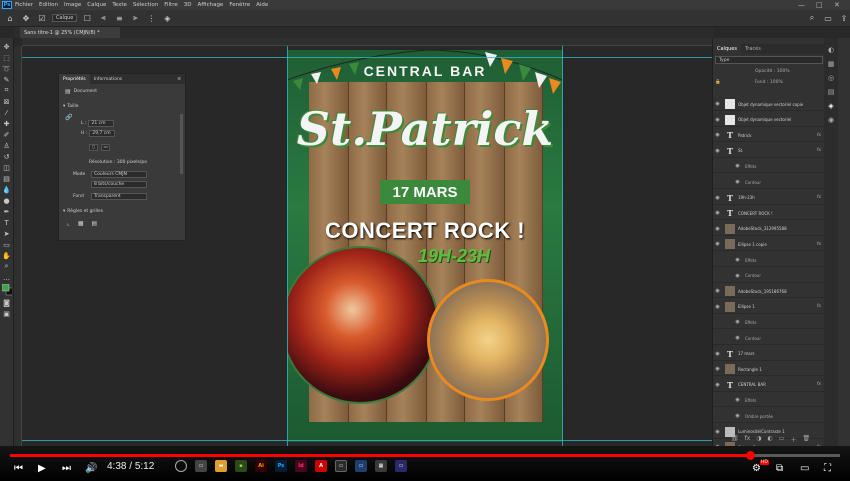 The image size is (850, 481). What do you see at coordinates (18, 468) in the screenshot?
I see `previous-icon: ⏮` at bounding box center [18, 468].